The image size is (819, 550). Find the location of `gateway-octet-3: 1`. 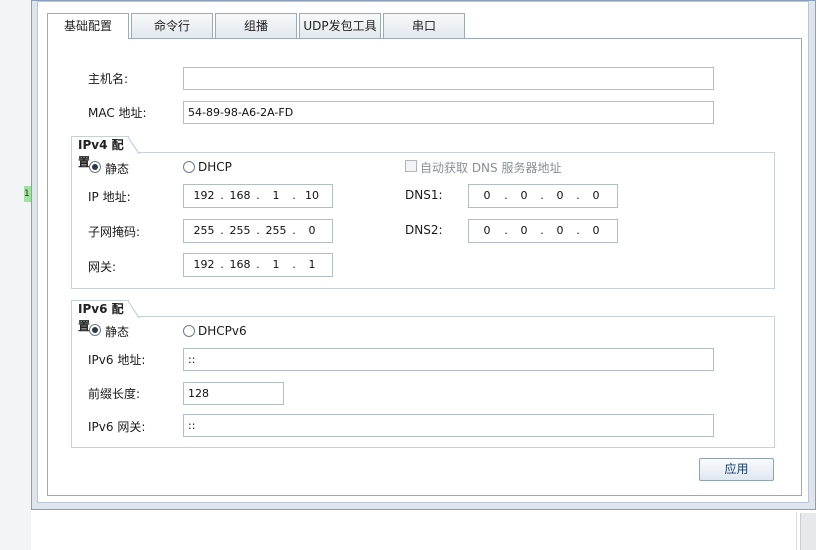

gateway-octet-3: 1 is located at coordinates (276, 264).